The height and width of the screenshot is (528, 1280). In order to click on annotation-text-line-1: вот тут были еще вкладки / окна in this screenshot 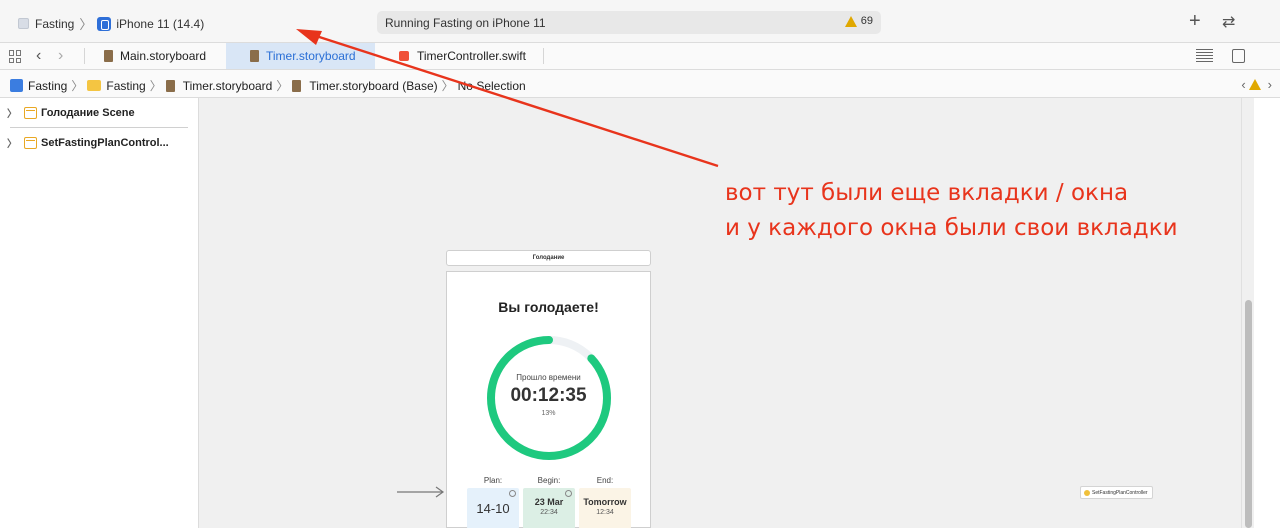, I will do `click(927, 193)`.